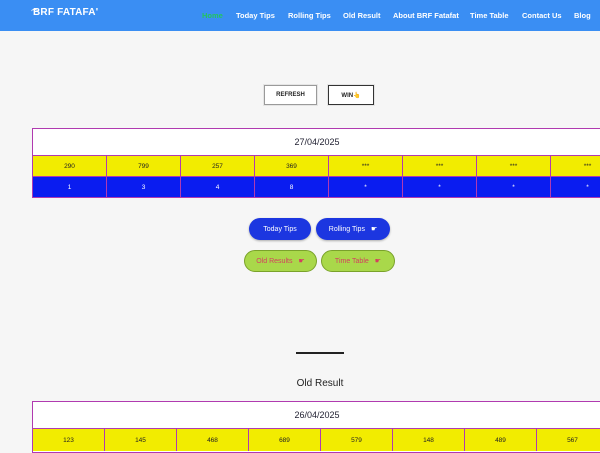 Image resolution: width=600 pixels, height=453 pixels. I want to click on current-result-bottom-row: 1 3 4 8 * * * *, so click(316, 187).